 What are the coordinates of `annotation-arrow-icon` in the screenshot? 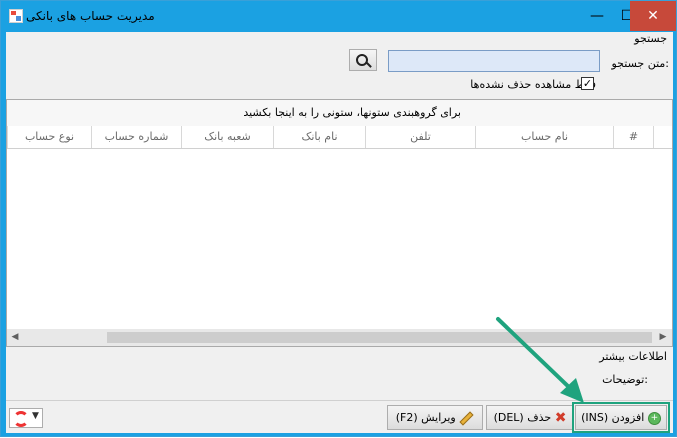 It's located at (540, 360).